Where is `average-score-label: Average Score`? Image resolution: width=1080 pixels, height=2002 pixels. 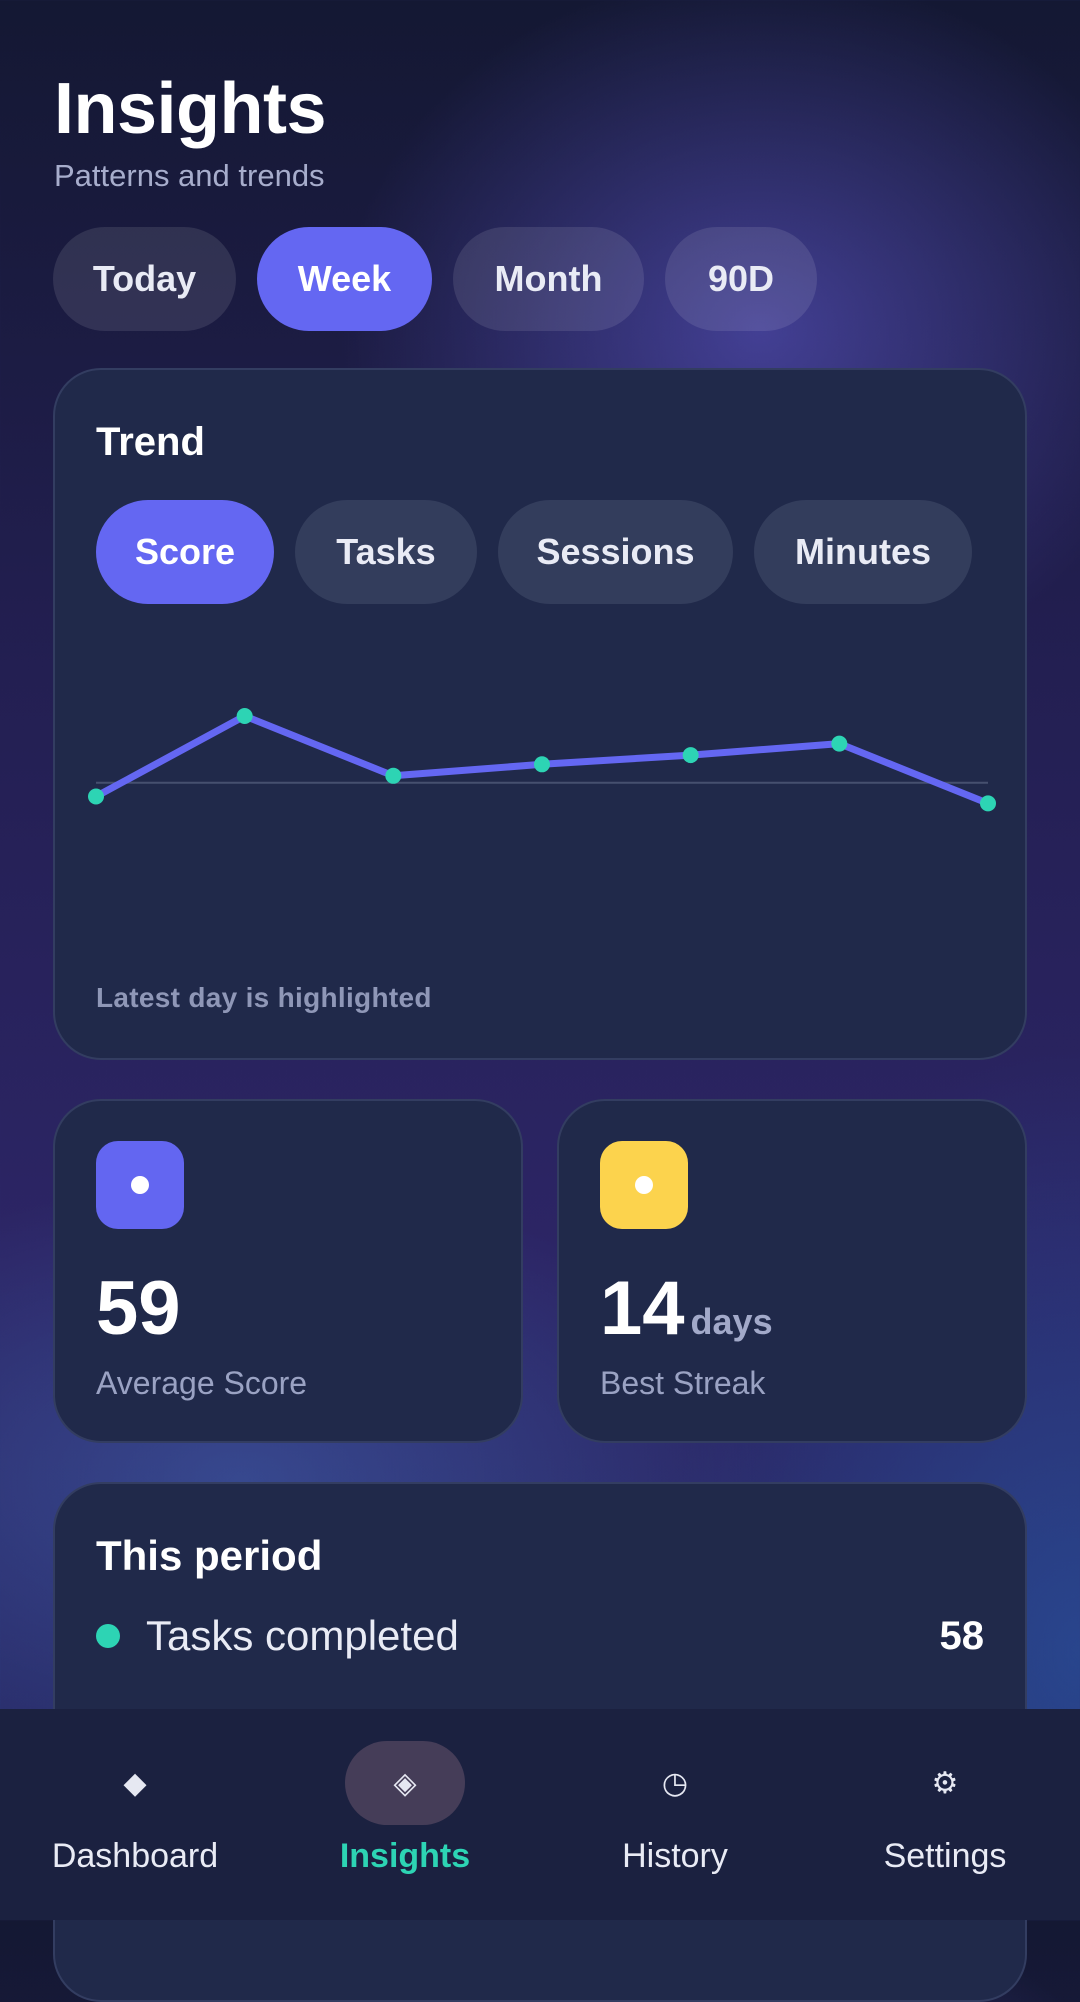 average-score-label: Average Score is located at coordinates (202, 1383).